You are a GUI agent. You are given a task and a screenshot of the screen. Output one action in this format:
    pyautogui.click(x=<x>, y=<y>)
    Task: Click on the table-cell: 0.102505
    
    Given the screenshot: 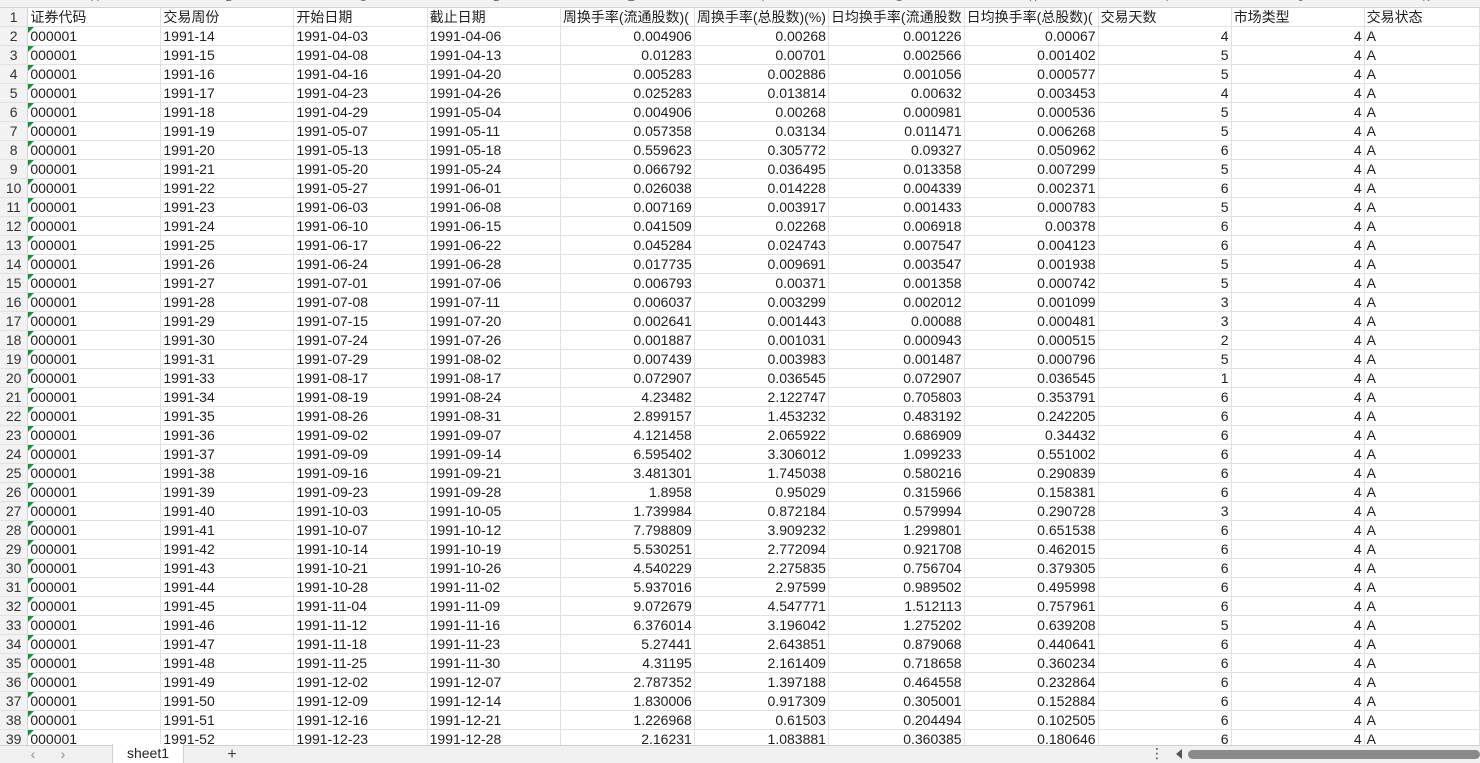 What is the action you would take?
    pyautogui.click(x=1031, y=720)
    